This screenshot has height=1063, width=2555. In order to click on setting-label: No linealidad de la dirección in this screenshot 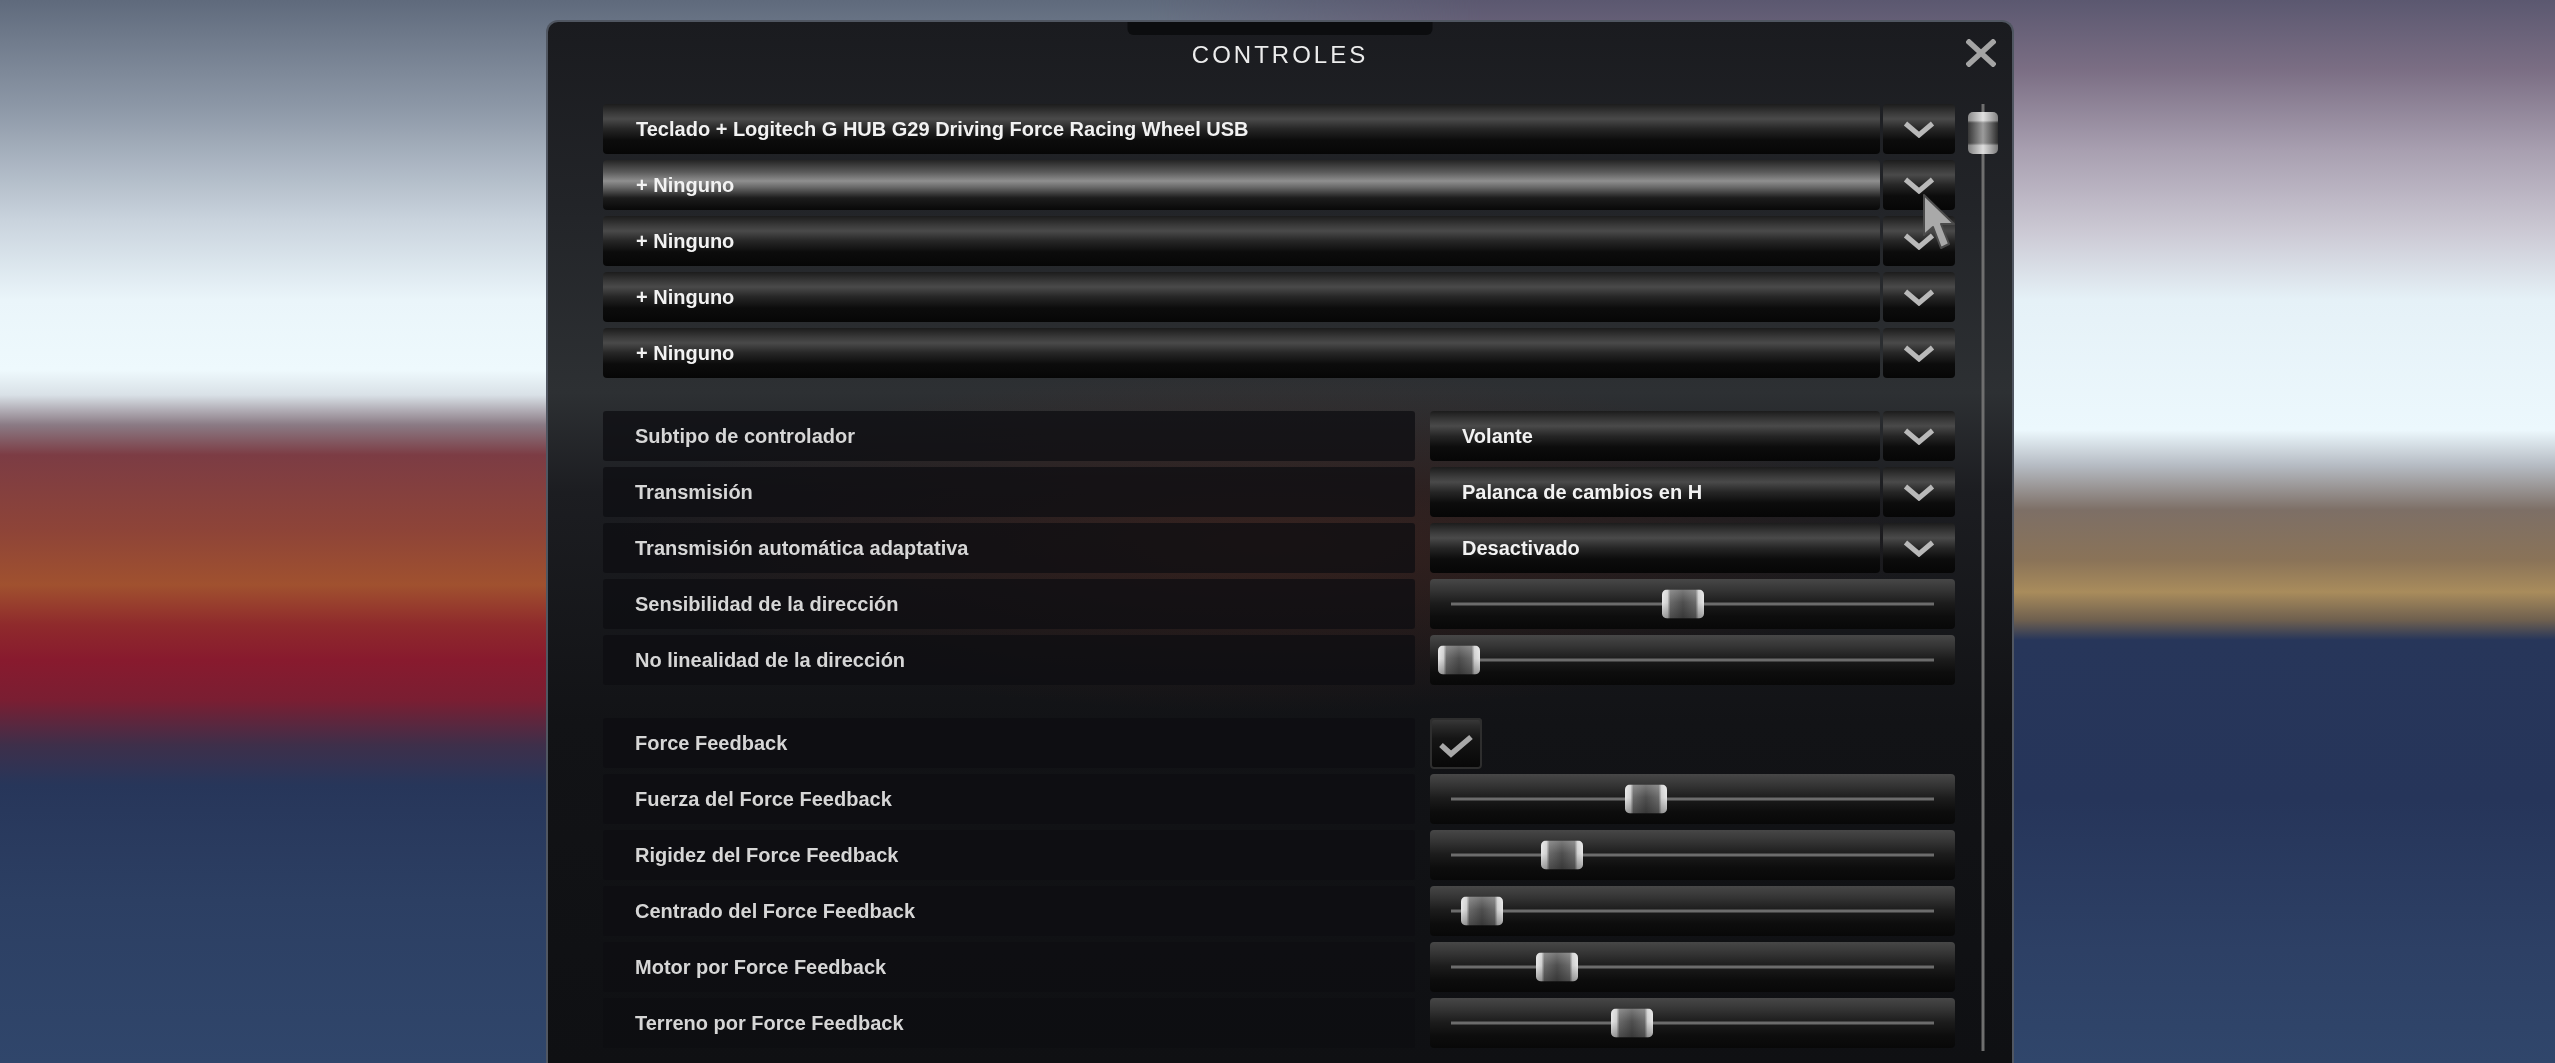, I will do `click(1009, 660)`.